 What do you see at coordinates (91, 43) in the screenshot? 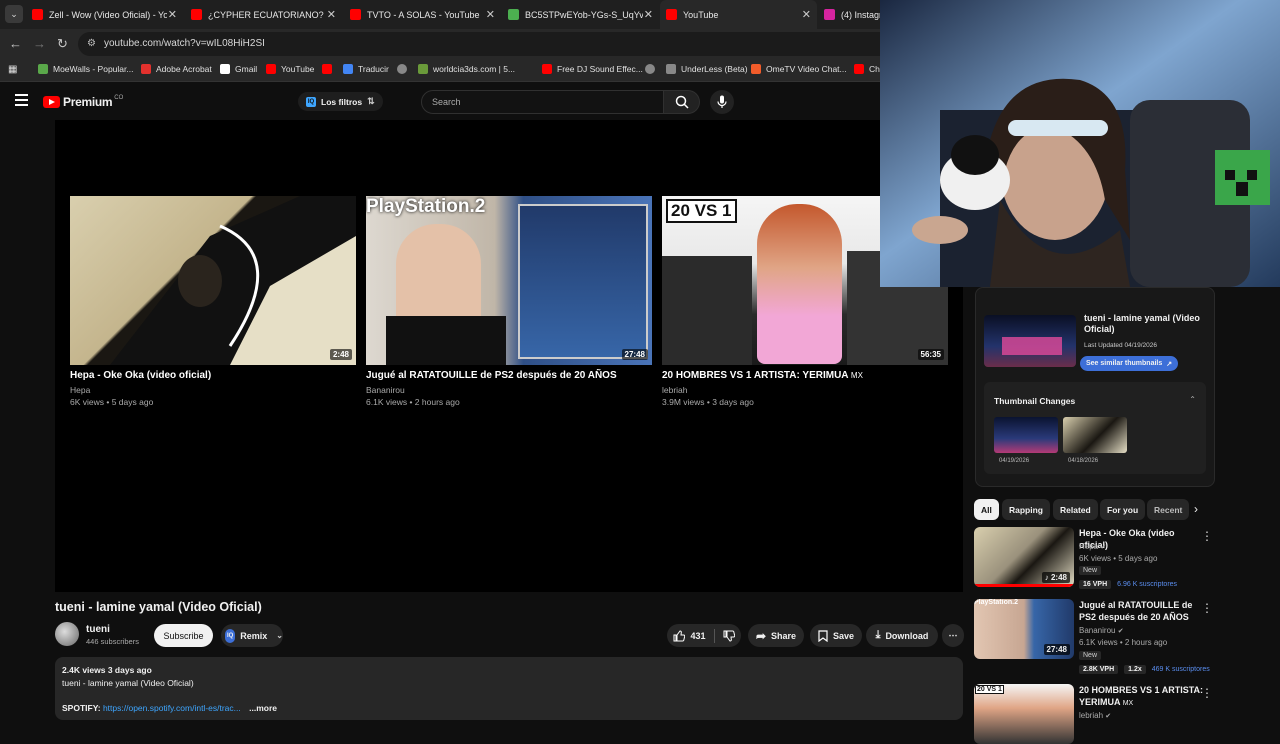
I see `site-info-icon: ⚙` at bounding box center [91, 43].